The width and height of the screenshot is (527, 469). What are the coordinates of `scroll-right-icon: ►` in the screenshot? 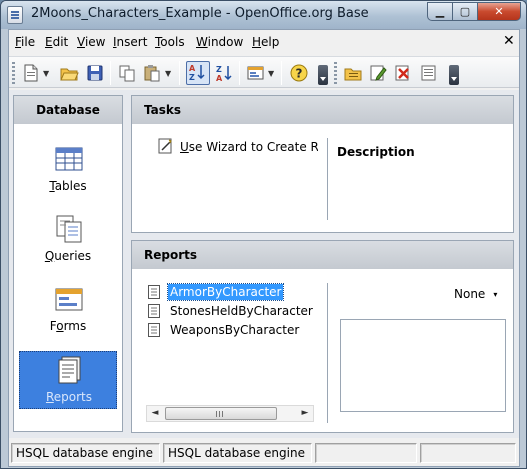 It's located at (305, 413).